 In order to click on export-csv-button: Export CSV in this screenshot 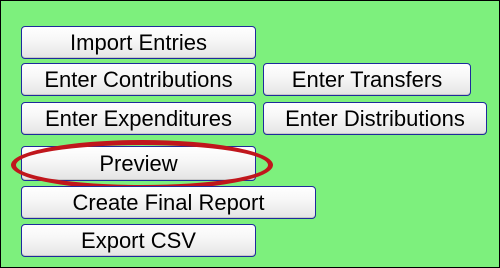, I will do `click(138, 240)`.